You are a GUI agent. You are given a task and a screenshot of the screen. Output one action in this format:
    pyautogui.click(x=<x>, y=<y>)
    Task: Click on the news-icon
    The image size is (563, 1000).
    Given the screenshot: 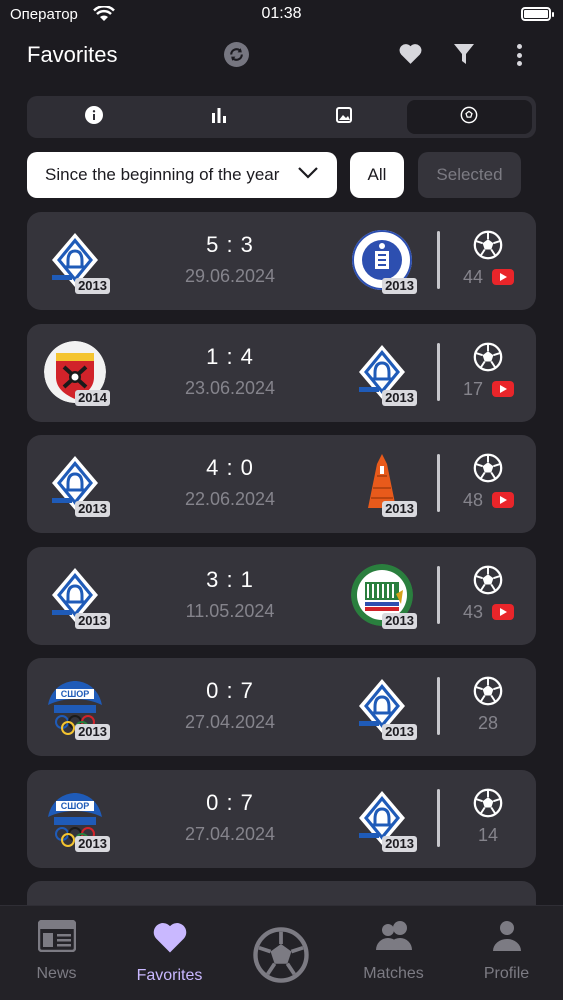 What is the action you would take?
    pyautogui.click(x=56, y=938)
    